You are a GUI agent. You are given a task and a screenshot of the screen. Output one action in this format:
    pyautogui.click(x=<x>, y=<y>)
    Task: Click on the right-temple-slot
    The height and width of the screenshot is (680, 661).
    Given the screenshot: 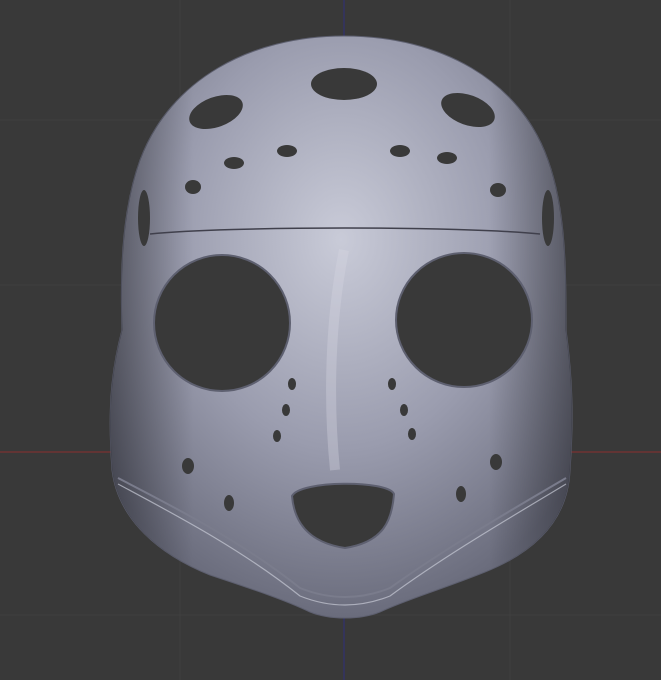 What is the action you would take?
    pyautogui.click(x=548, y=218)
    